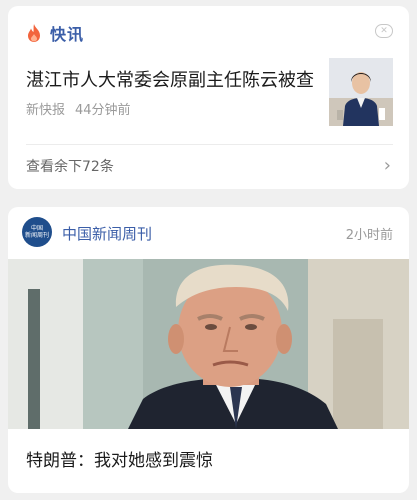 The height and width of the screenshot is (500, 417). What do you see at coordinates (36, 235) in the screenshot?
I see `logo-line-2: 新闻周刊` at bounding box center [36, 235].